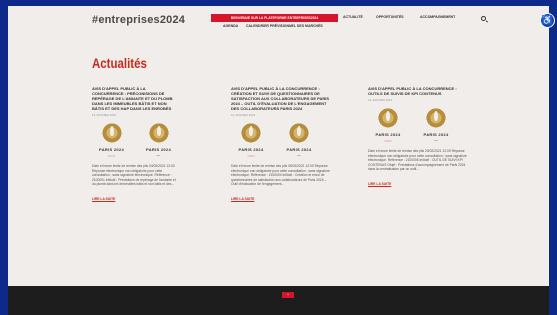 This screenshot has height=315, width=557. Describe the element at coordinates (230, 26) in the screenshot. I see `nav-agenda: AGENDA` at that location.